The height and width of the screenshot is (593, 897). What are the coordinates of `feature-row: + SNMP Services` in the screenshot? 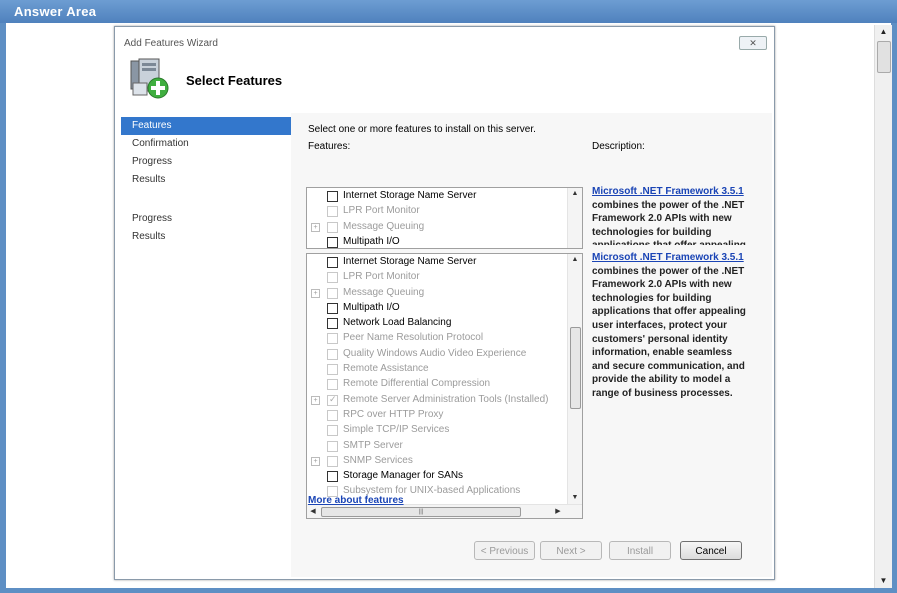 It's located at (437, 460).